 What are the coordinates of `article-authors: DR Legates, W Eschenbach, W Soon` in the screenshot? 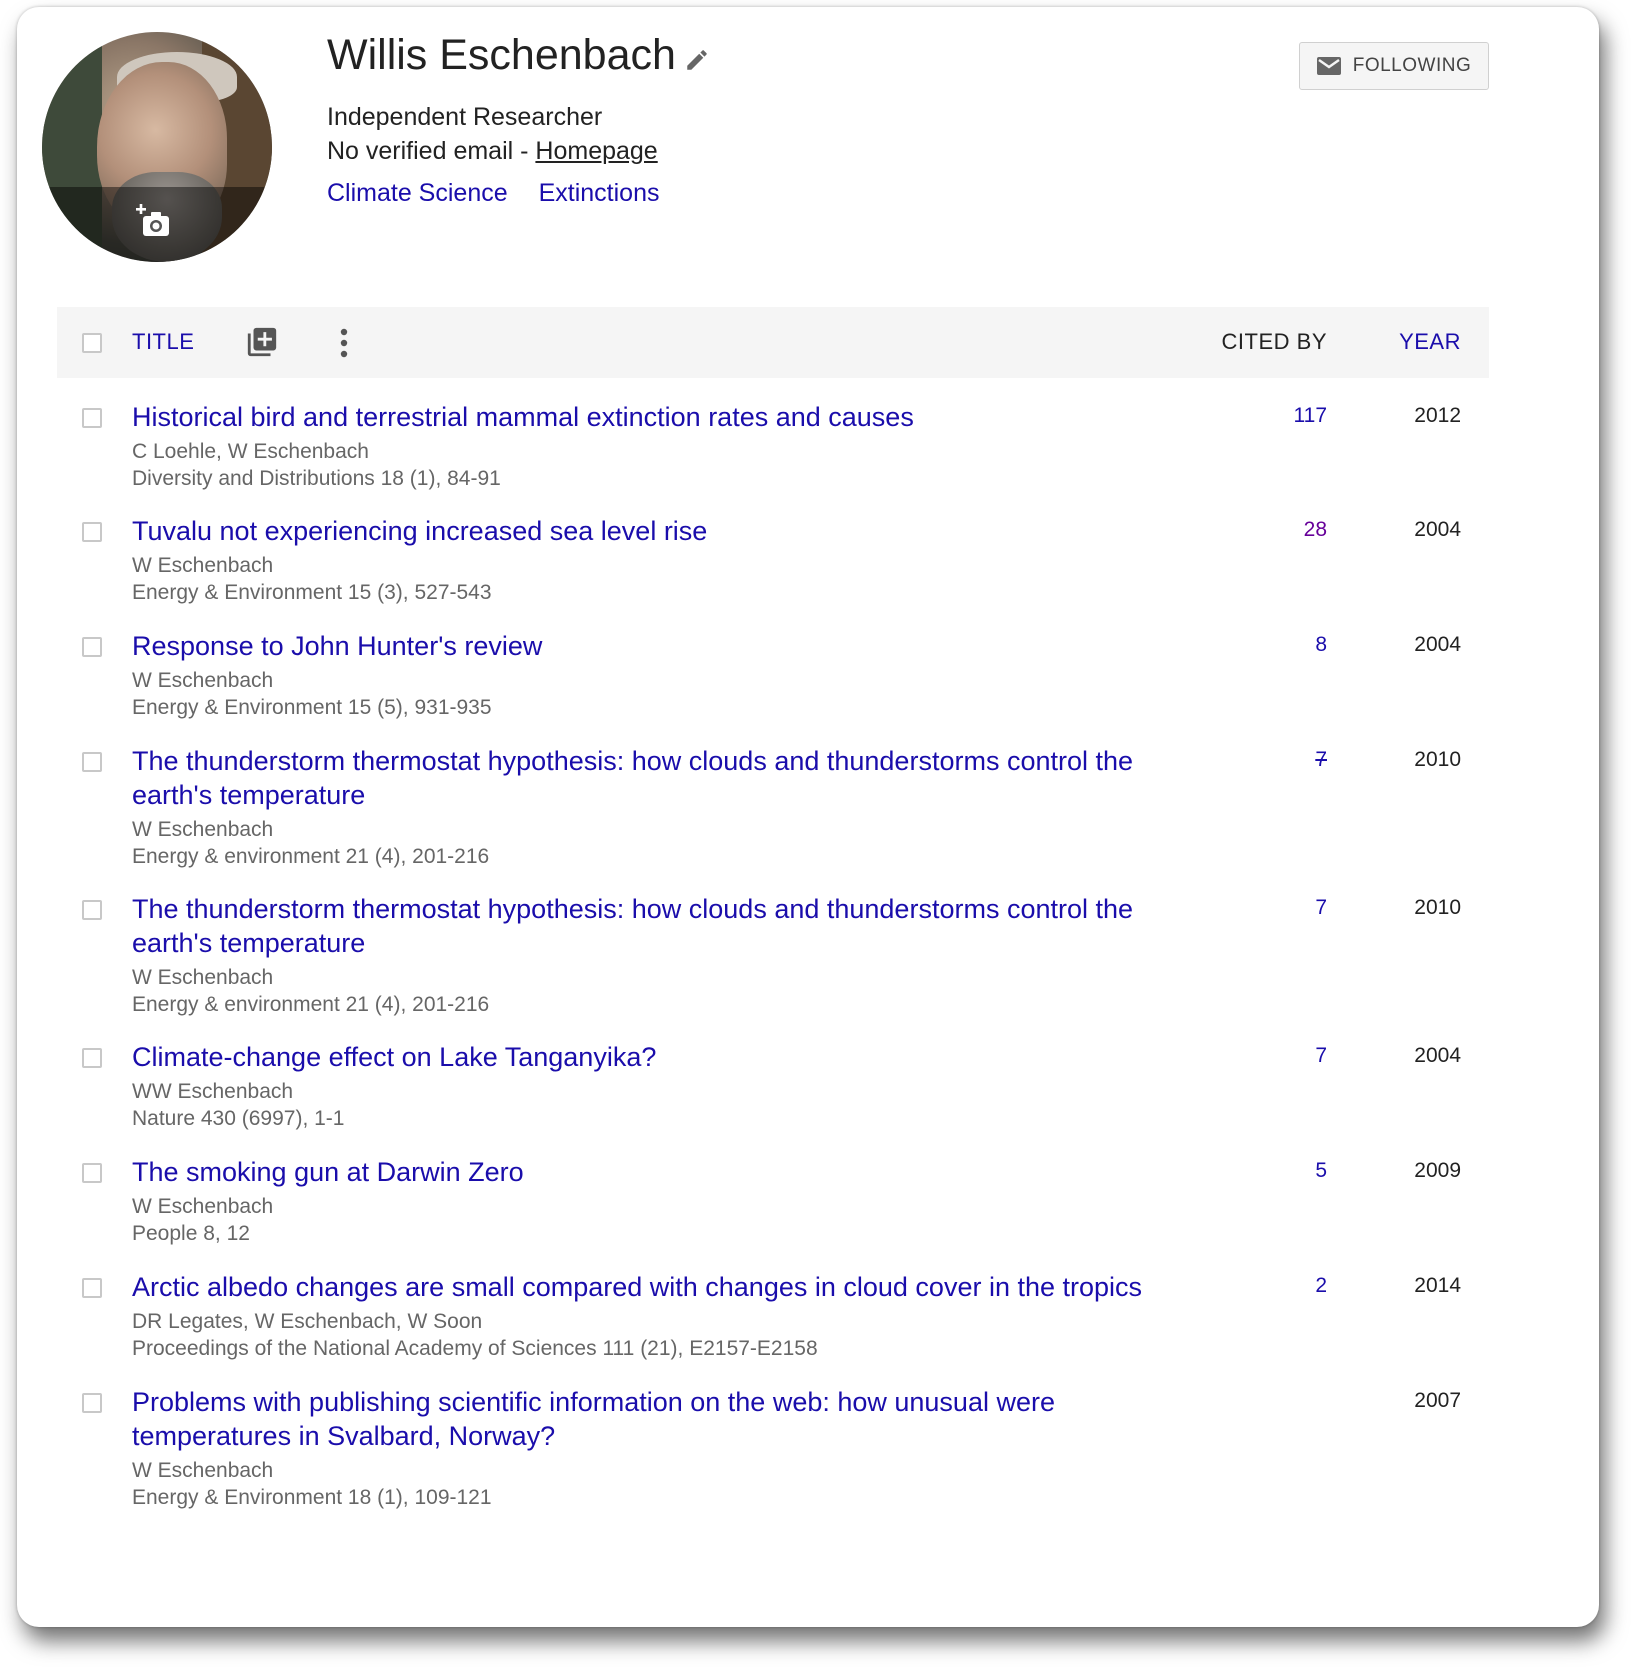 It's located at (307, 1321).